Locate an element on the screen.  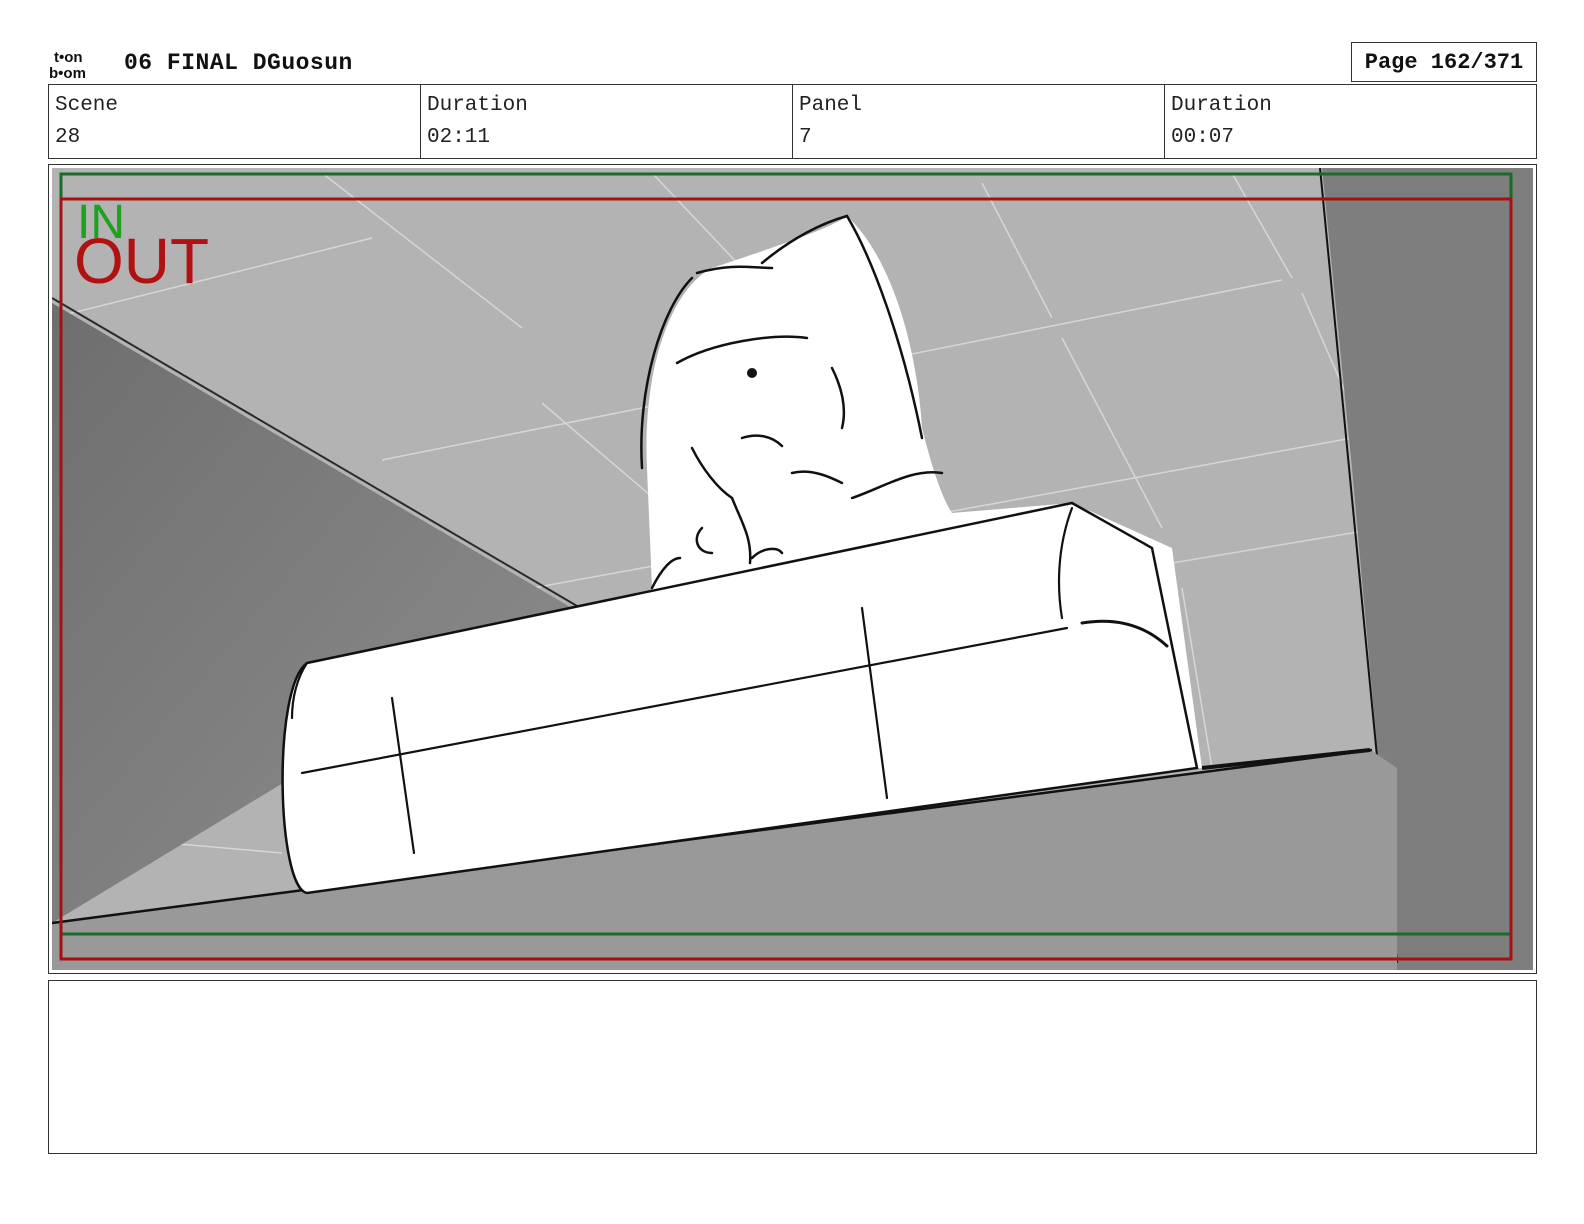
scene-label: Scene is located at coordinates (87, 105).